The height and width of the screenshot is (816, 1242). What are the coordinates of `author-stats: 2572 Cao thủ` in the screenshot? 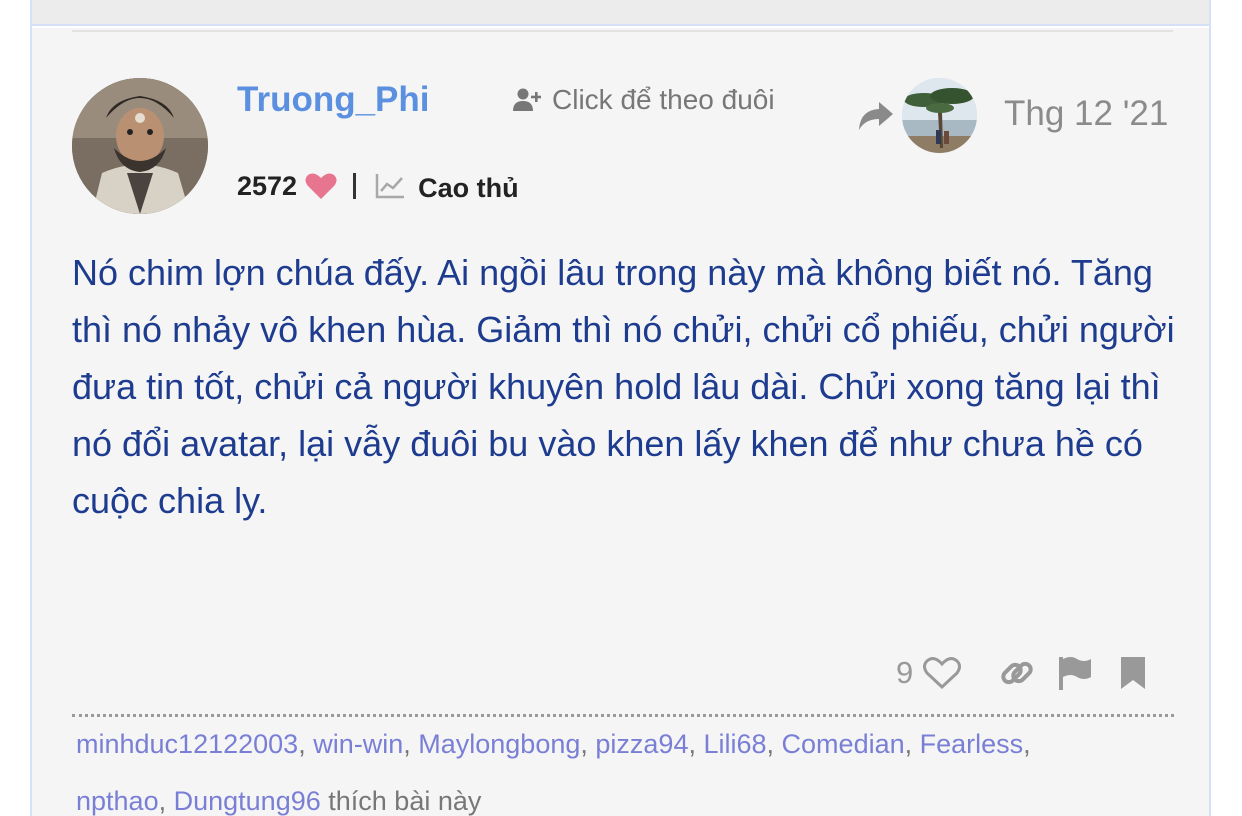 It's located at (378, 186).